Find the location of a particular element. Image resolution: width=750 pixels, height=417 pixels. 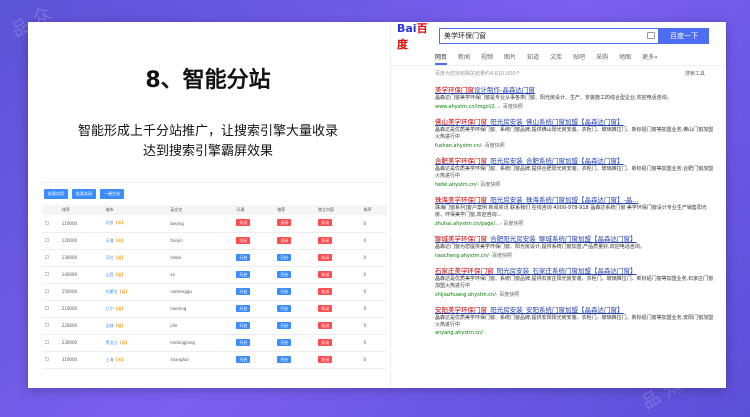

admin-action-button: 批量启用 is located at coordinates (56, 194).